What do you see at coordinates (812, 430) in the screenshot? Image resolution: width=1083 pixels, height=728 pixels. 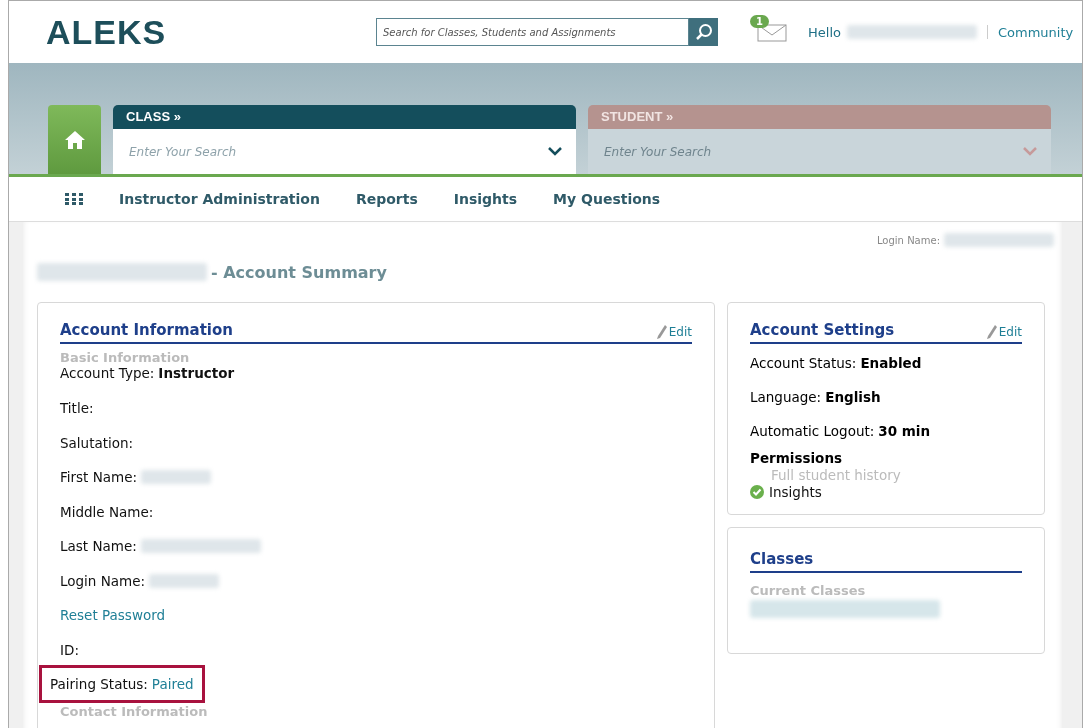 I see `field-label: Automatic Logout:` at bounding box center [812, 430].